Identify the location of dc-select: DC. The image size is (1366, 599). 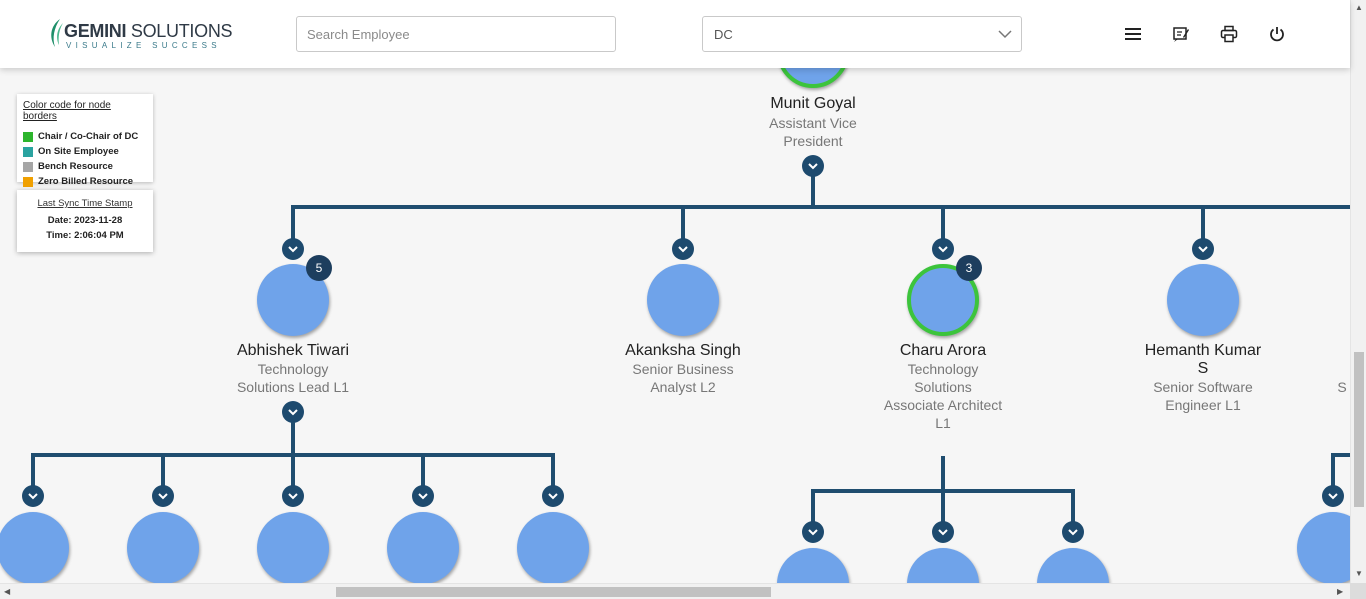
(862, 34).